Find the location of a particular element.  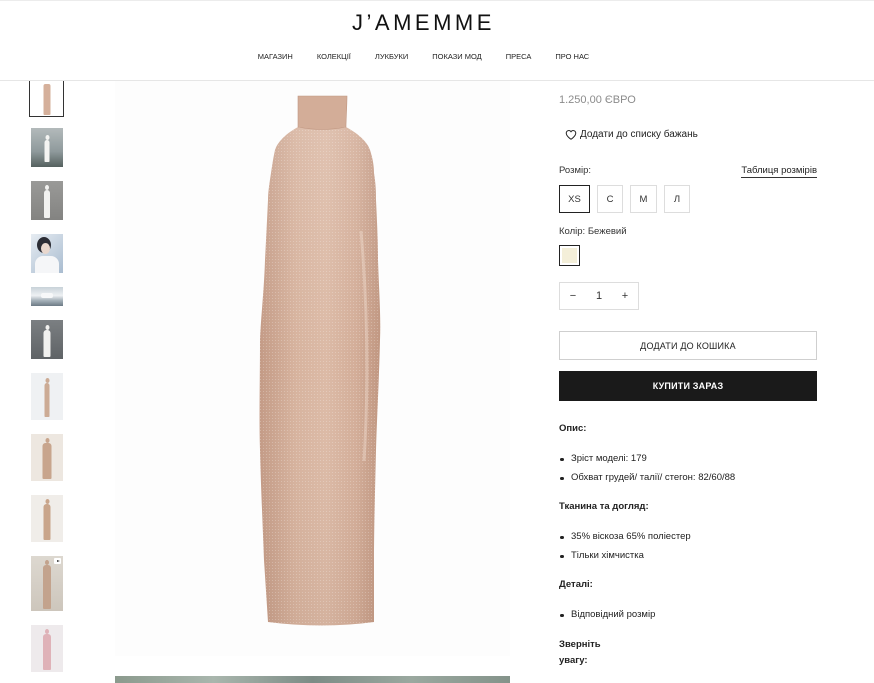

thumbnail-landscape-shape is located at coordinates (47, 295).